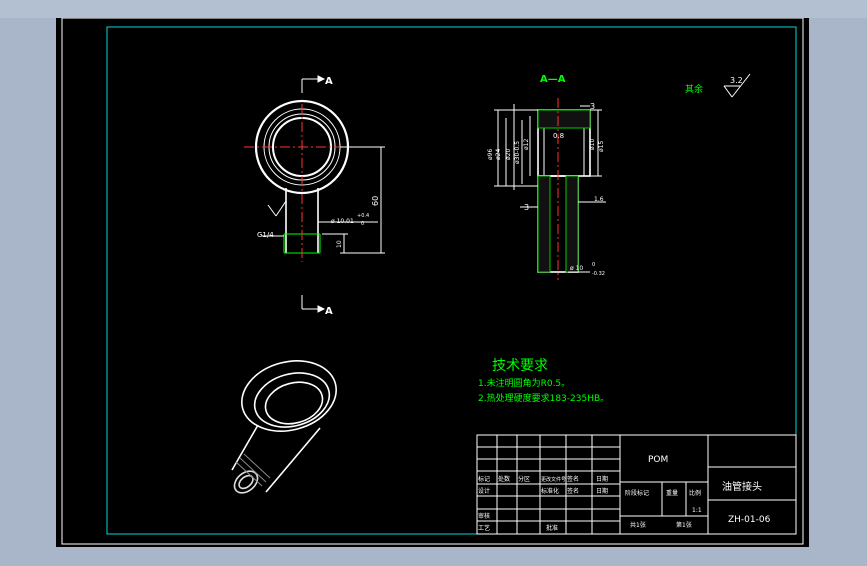 The image size is (867, 566). What do you see at coordinates (697, 510) in the screenshot?
I see `tb-scale-val: 1:1` at bounding box center [697, 510].